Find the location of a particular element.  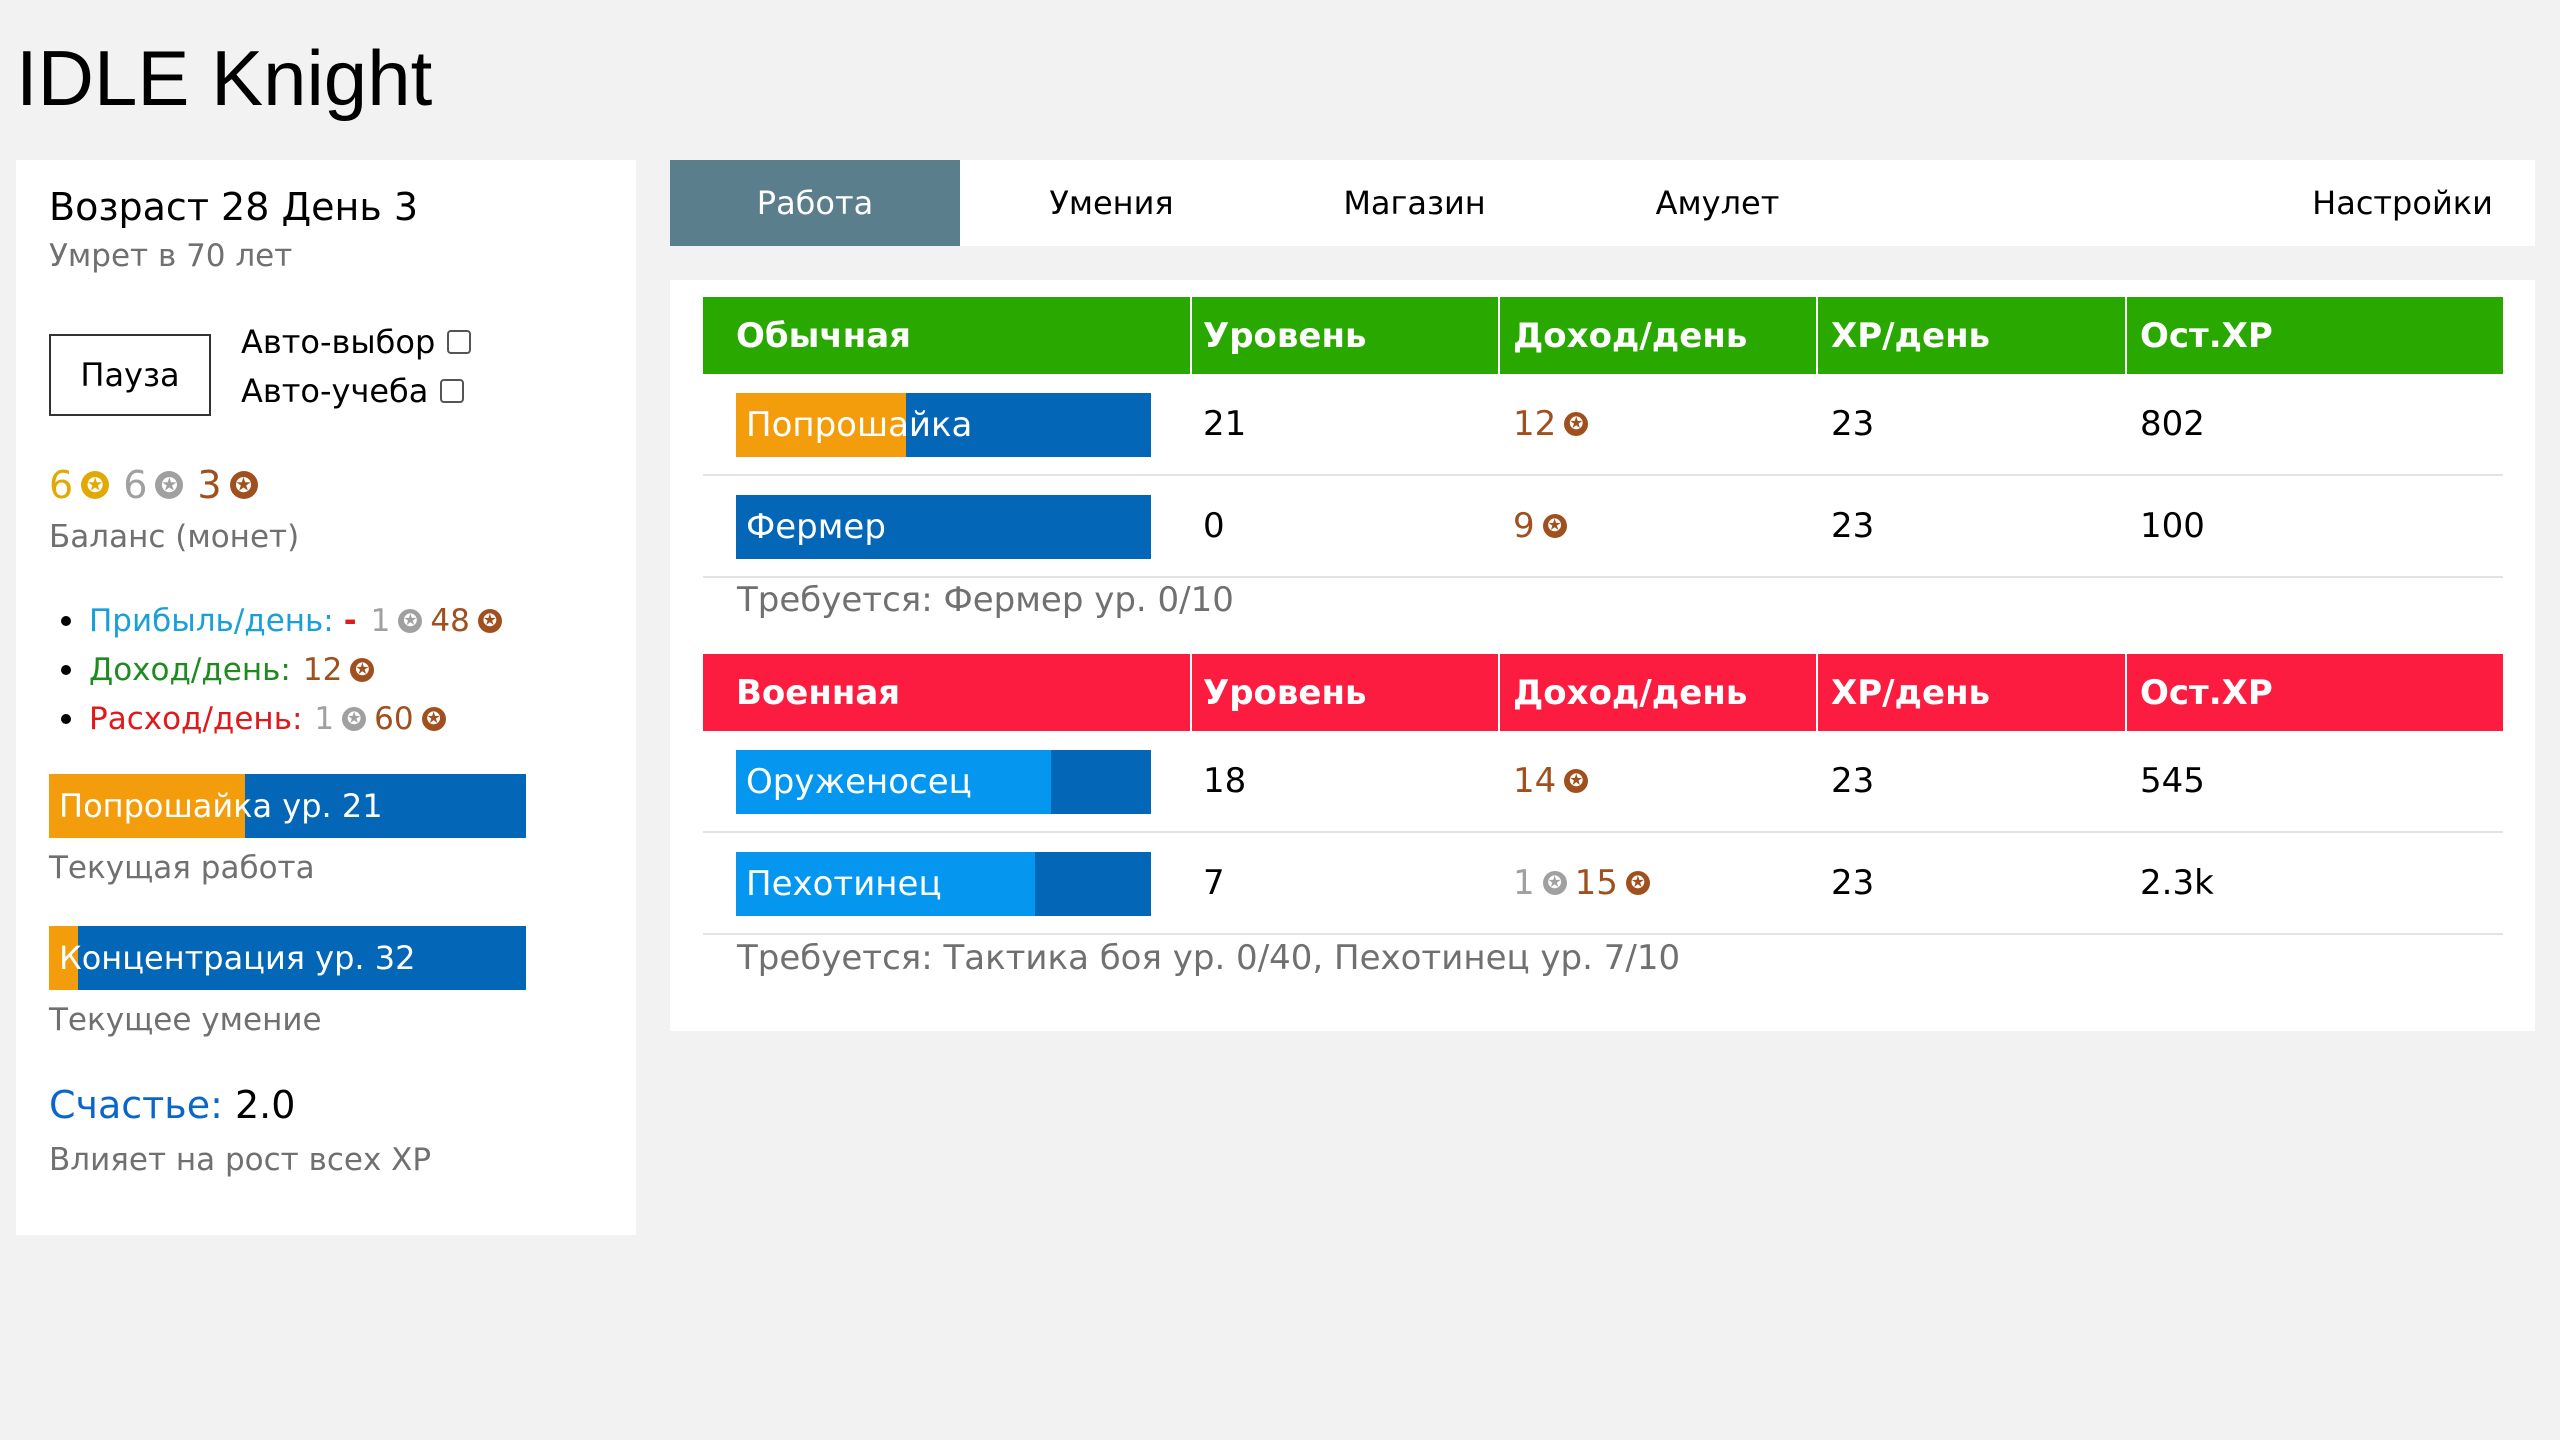

category-name: Обычная is located at coordinates (823, 335).